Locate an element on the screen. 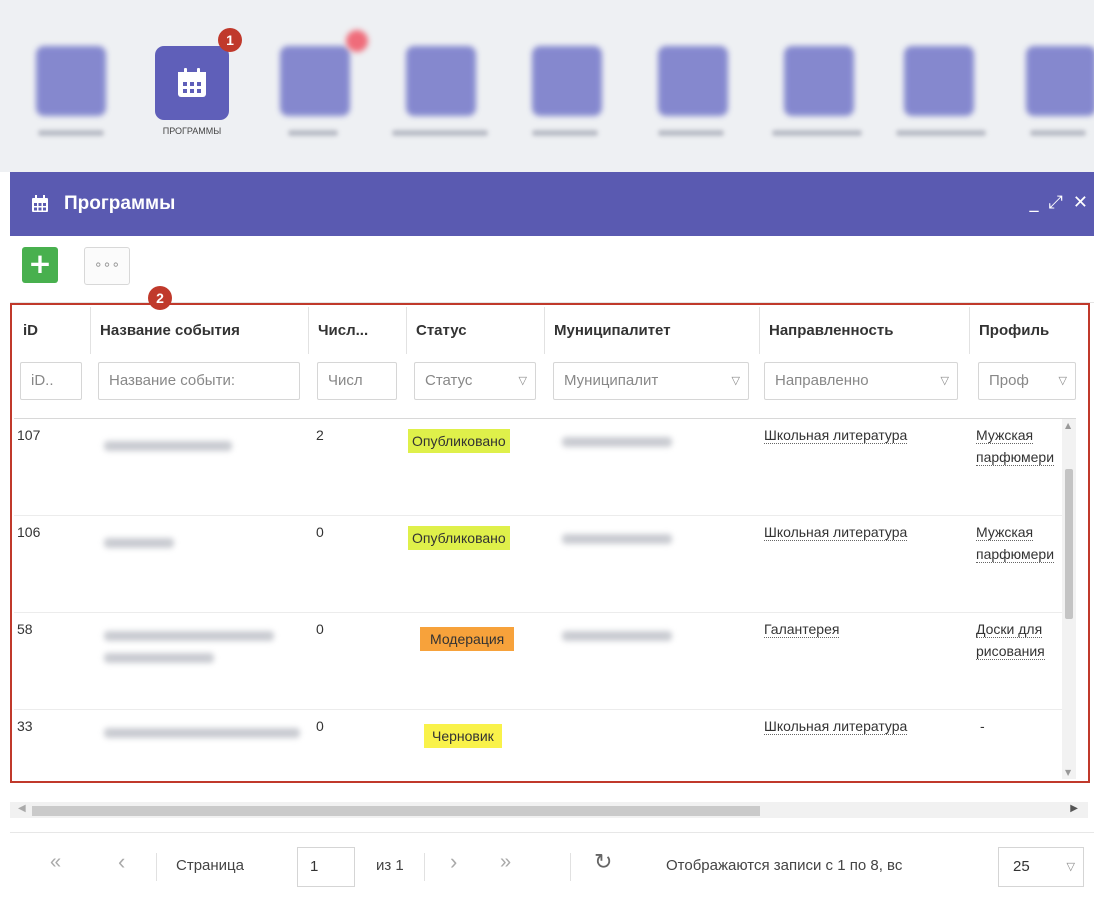 The image size is (1094, 909). count-filter-placeholder: Числ is located at coordinates (345, 380).